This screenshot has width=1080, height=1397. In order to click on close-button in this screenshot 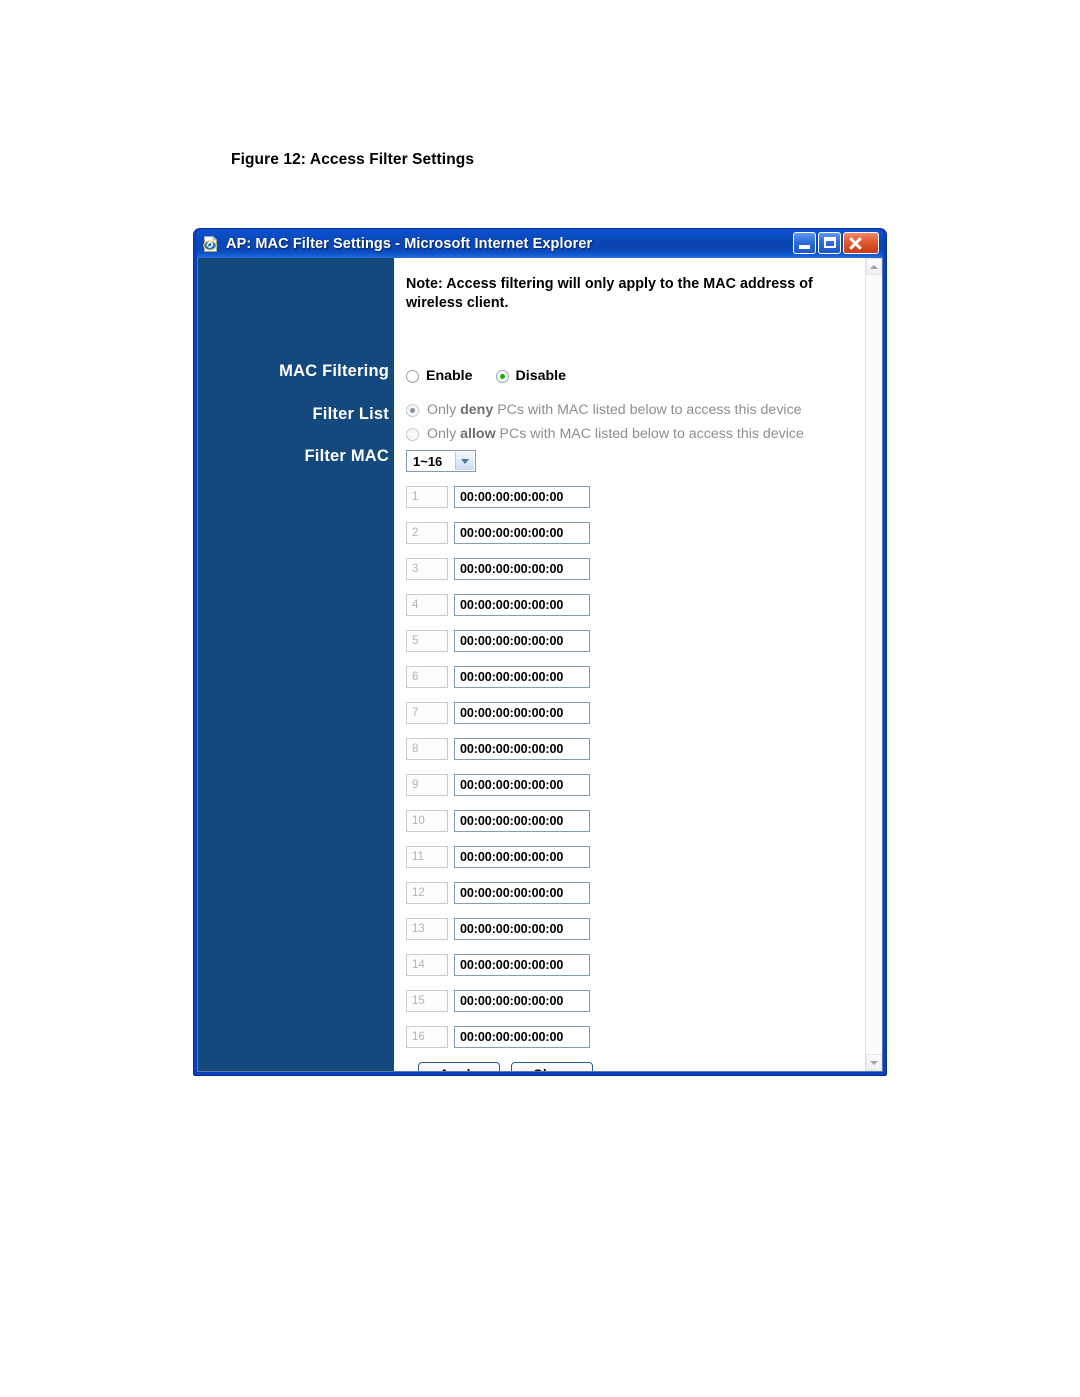, I will do `click(861, 243)`.